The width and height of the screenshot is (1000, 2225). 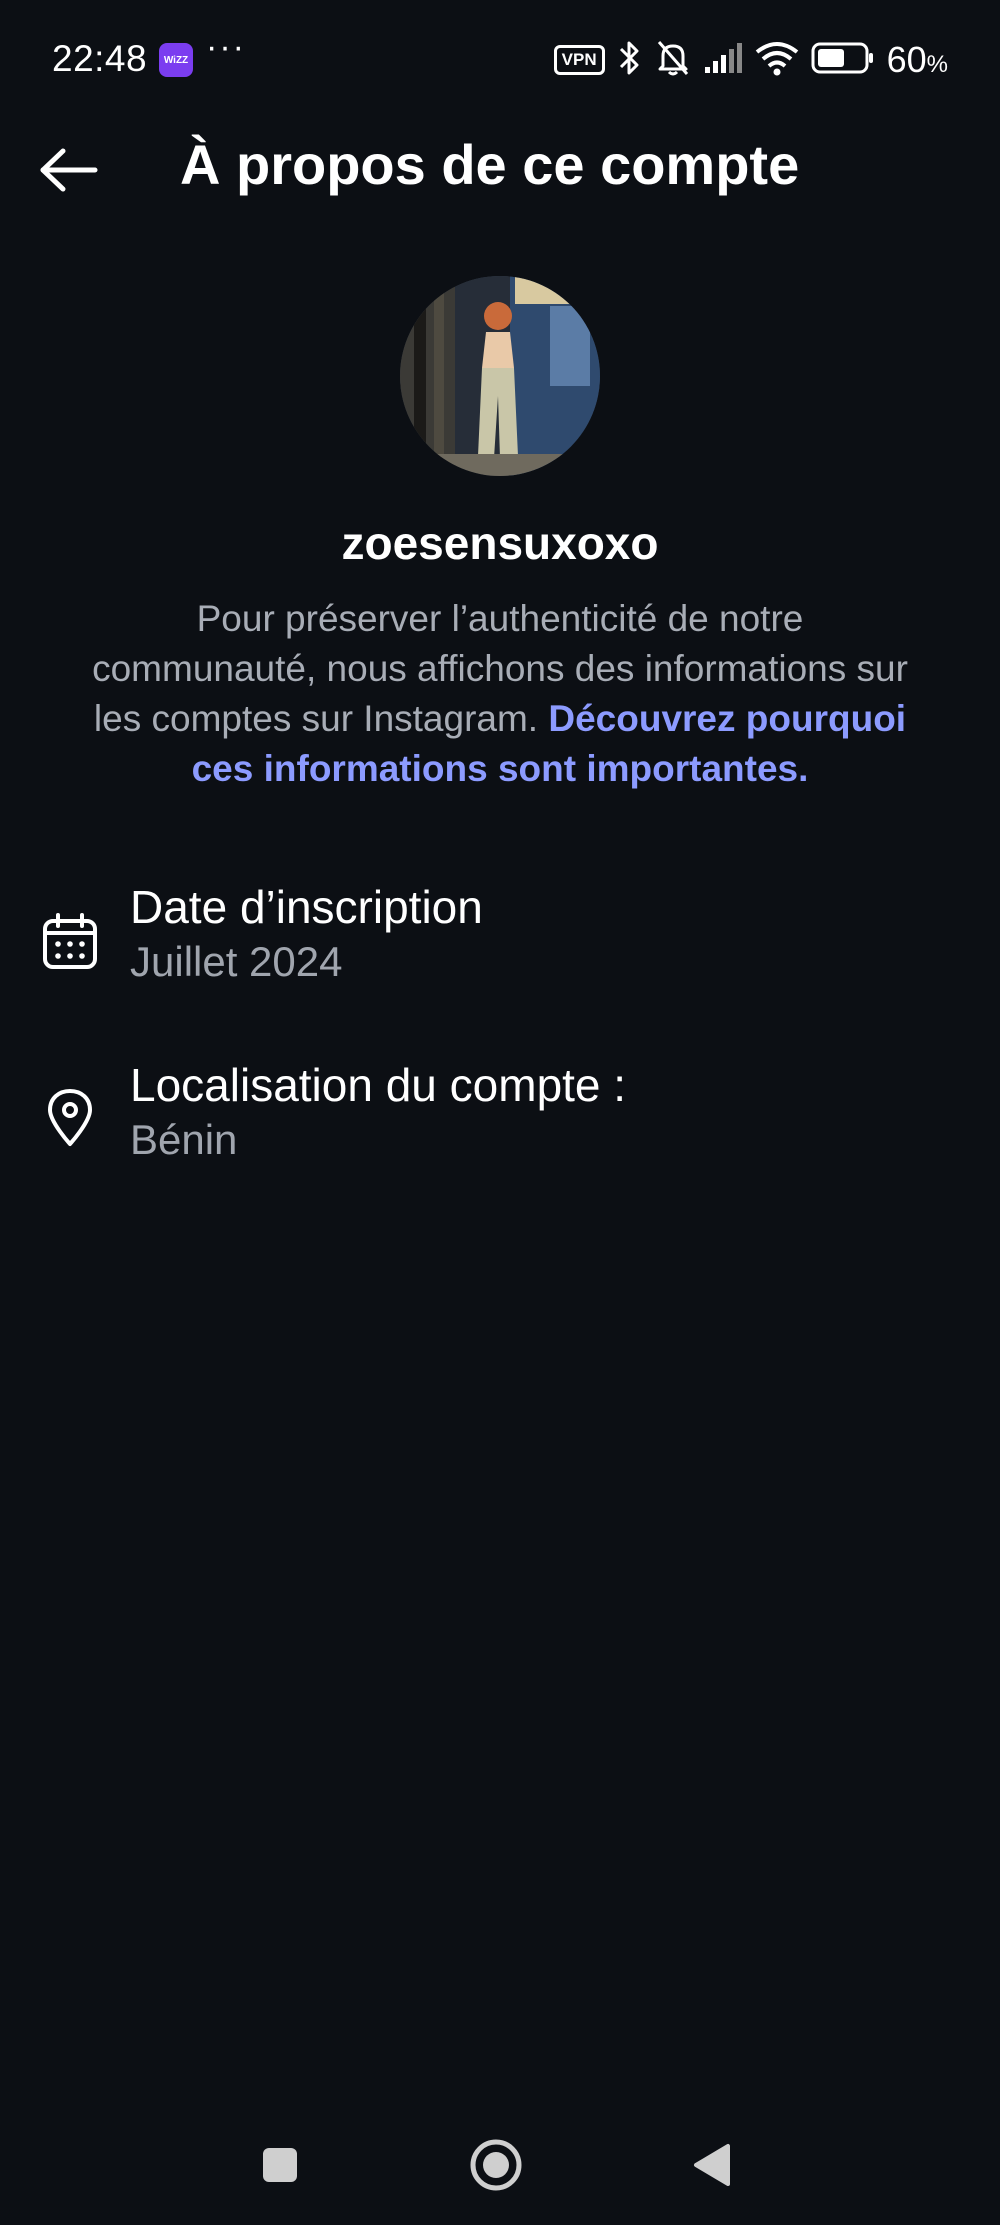 I want to click on join-date-row: Date d’inscription Juillet 2024, so click(x=500, y=945).